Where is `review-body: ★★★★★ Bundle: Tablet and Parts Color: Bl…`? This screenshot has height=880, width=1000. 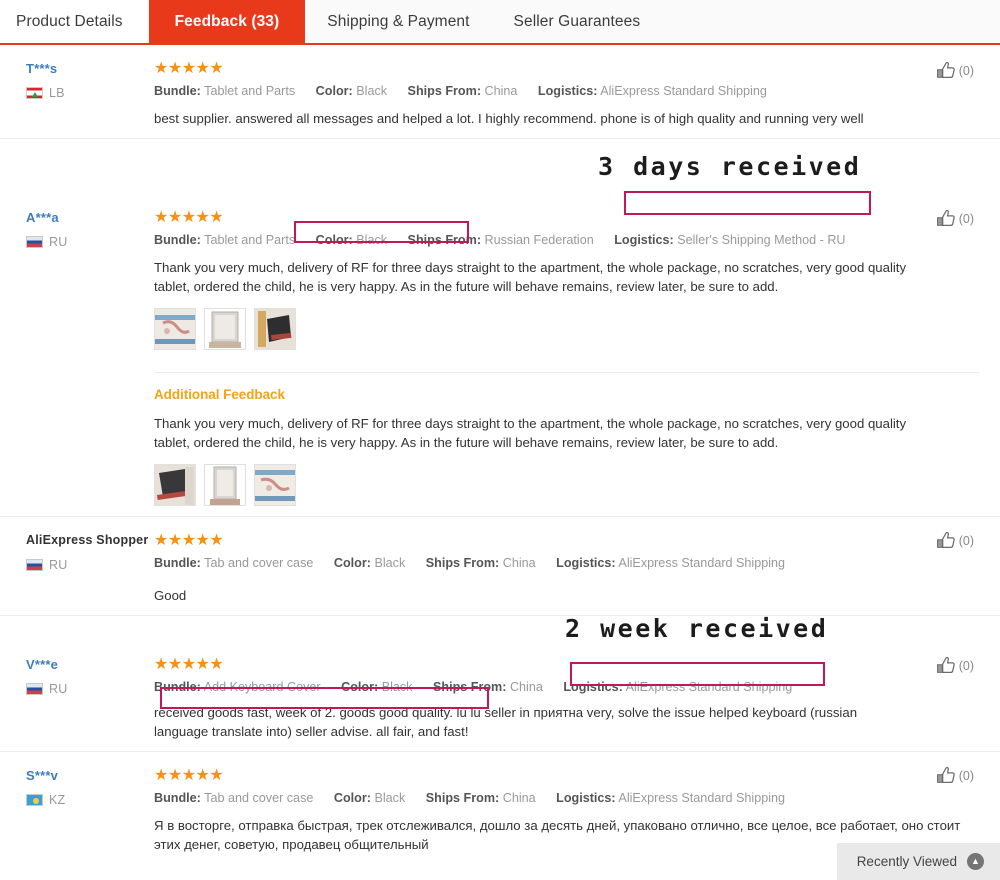 review-body: ★★★★★ Bundle: Tablet and Parts Color: Bl… is located at coordinates (567, 92).